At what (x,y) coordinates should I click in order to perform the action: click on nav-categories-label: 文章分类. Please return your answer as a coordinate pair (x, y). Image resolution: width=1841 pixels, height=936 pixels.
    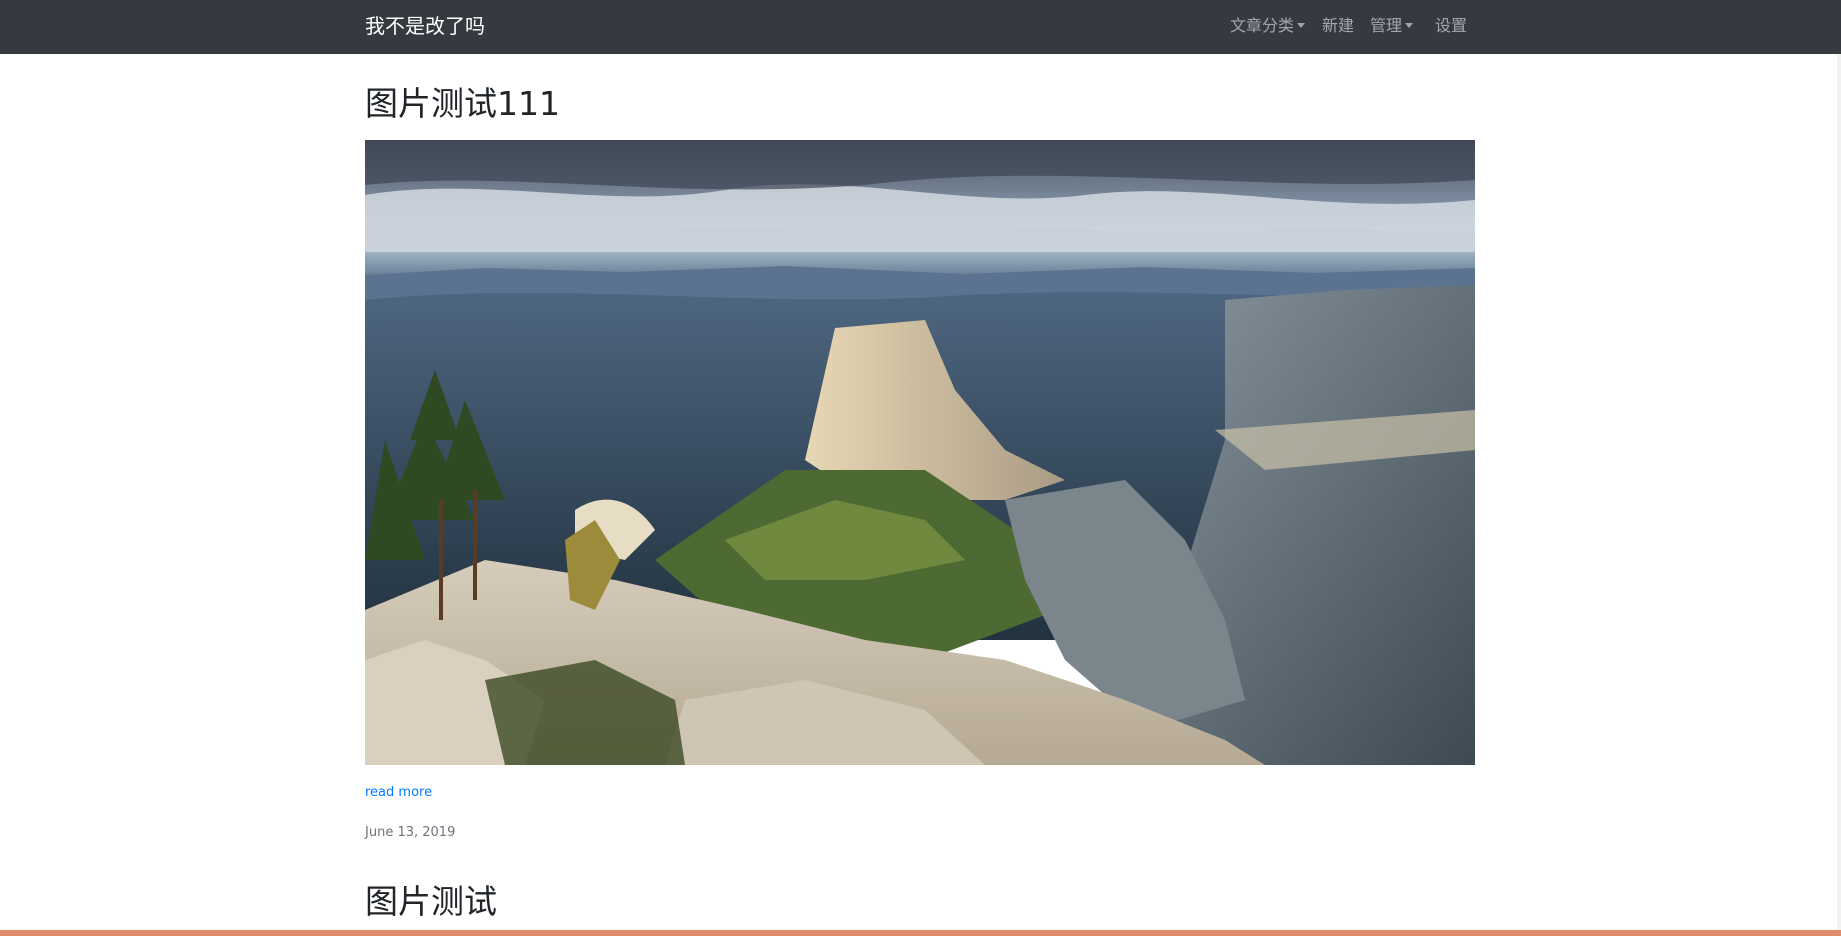
    Looking at the image, I should click on (1262, 25).